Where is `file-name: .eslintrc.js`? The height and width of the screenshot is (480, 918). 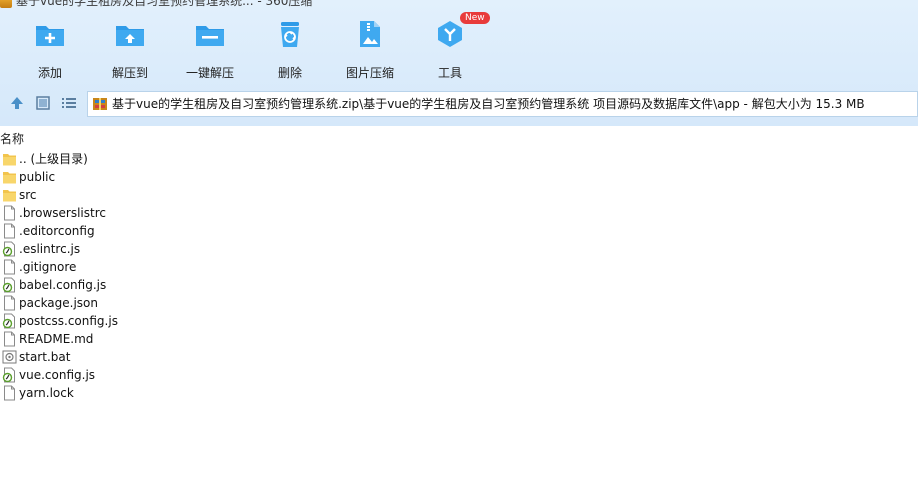 file-name: .eslintrc.js is located at coordinates (50, 249).